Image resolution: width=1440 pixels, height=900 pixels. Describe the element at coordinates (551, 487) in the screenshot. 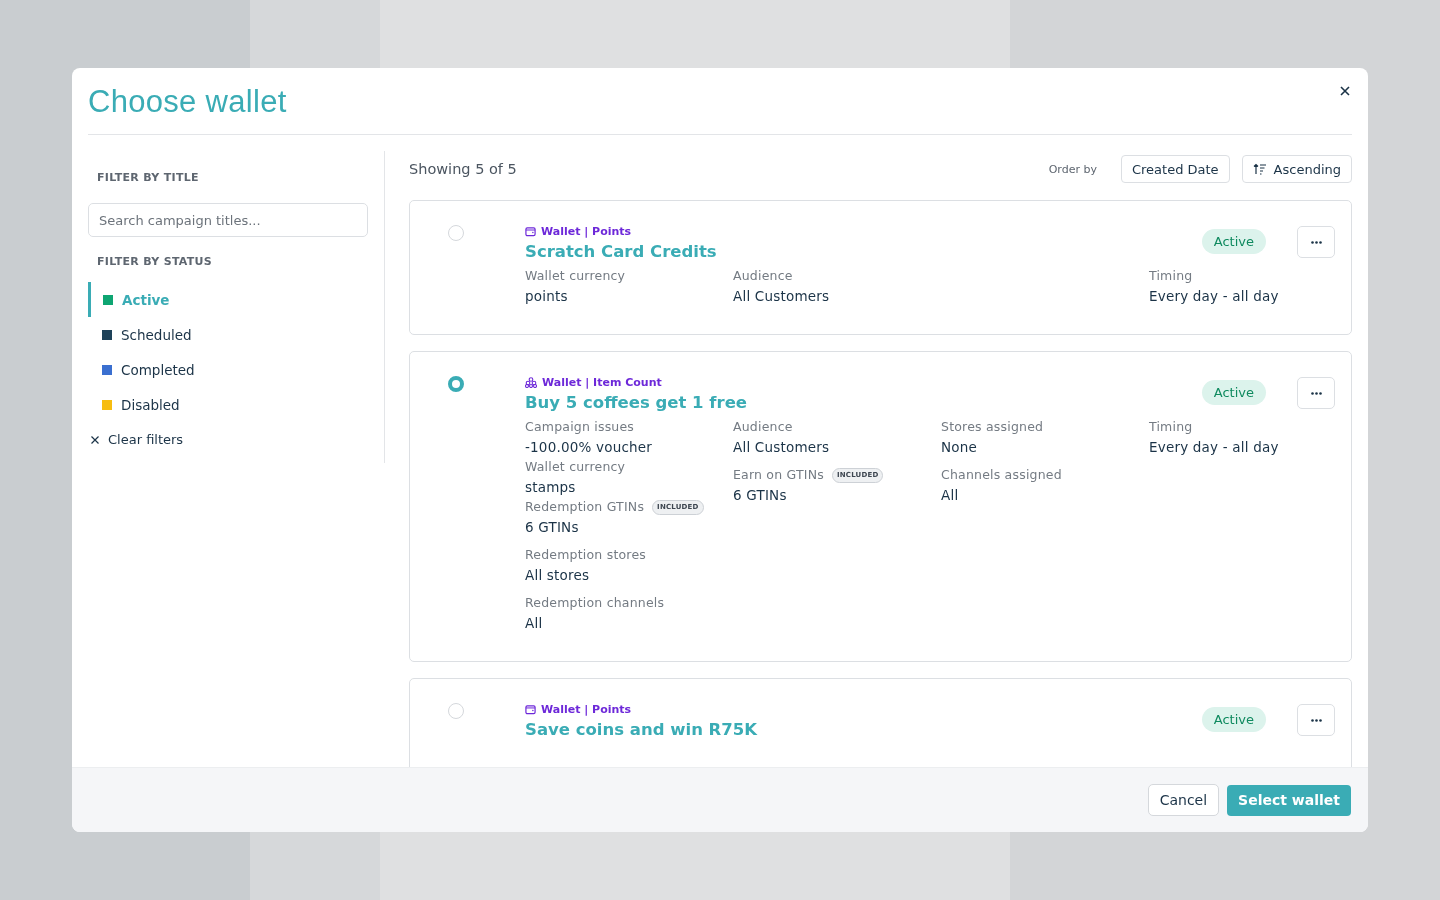

I see `field-value: stamps` at that location.